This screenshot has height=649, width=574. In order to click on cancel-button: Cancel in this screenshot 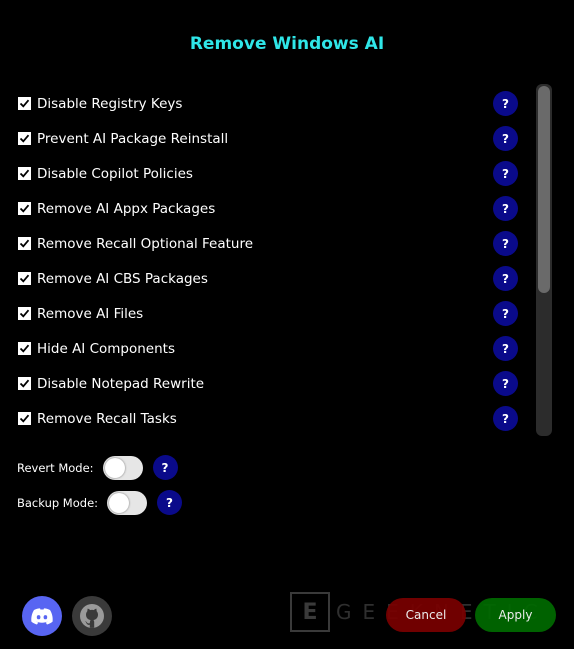, I will do `click(426, 615)`.